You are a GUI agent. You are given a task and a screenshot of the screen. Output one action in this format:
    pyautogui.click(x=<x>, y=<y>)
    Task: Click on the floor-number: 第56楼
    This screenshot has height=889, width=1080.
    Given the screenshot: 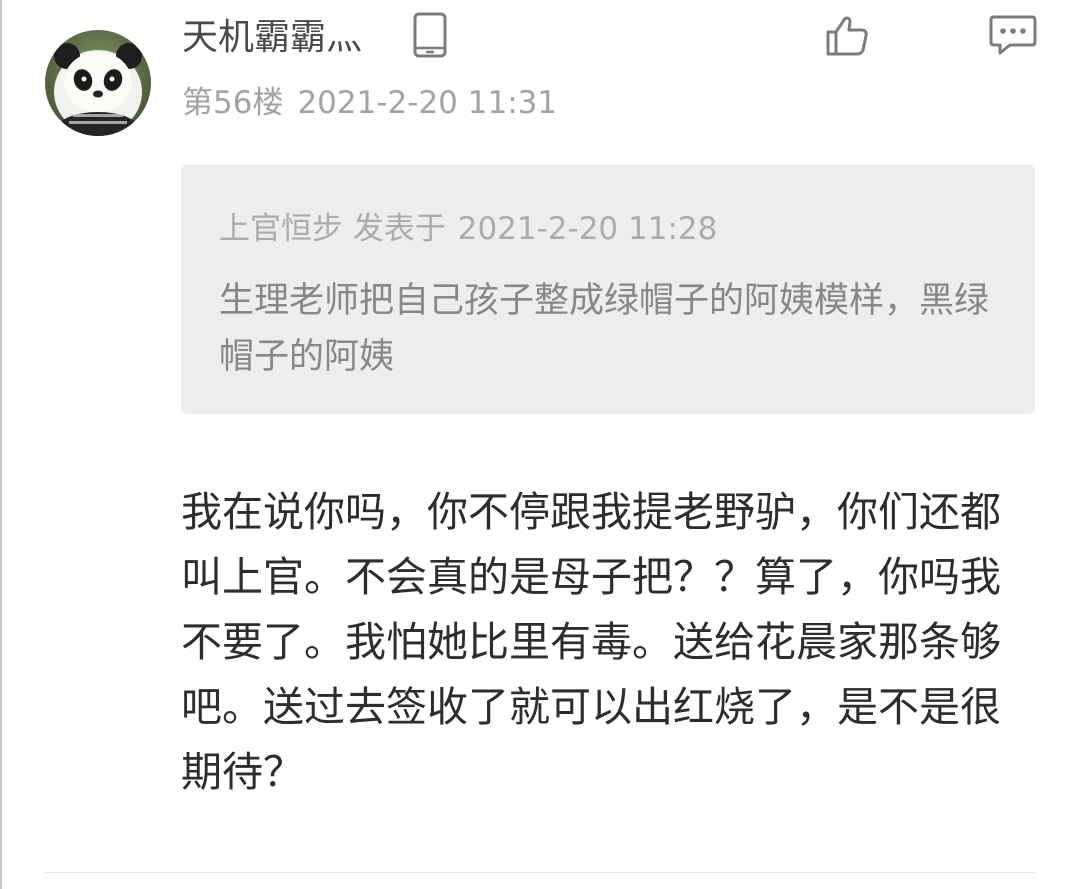 What is the action you would take?
    pyautogui.click(x=233, y=103)
    